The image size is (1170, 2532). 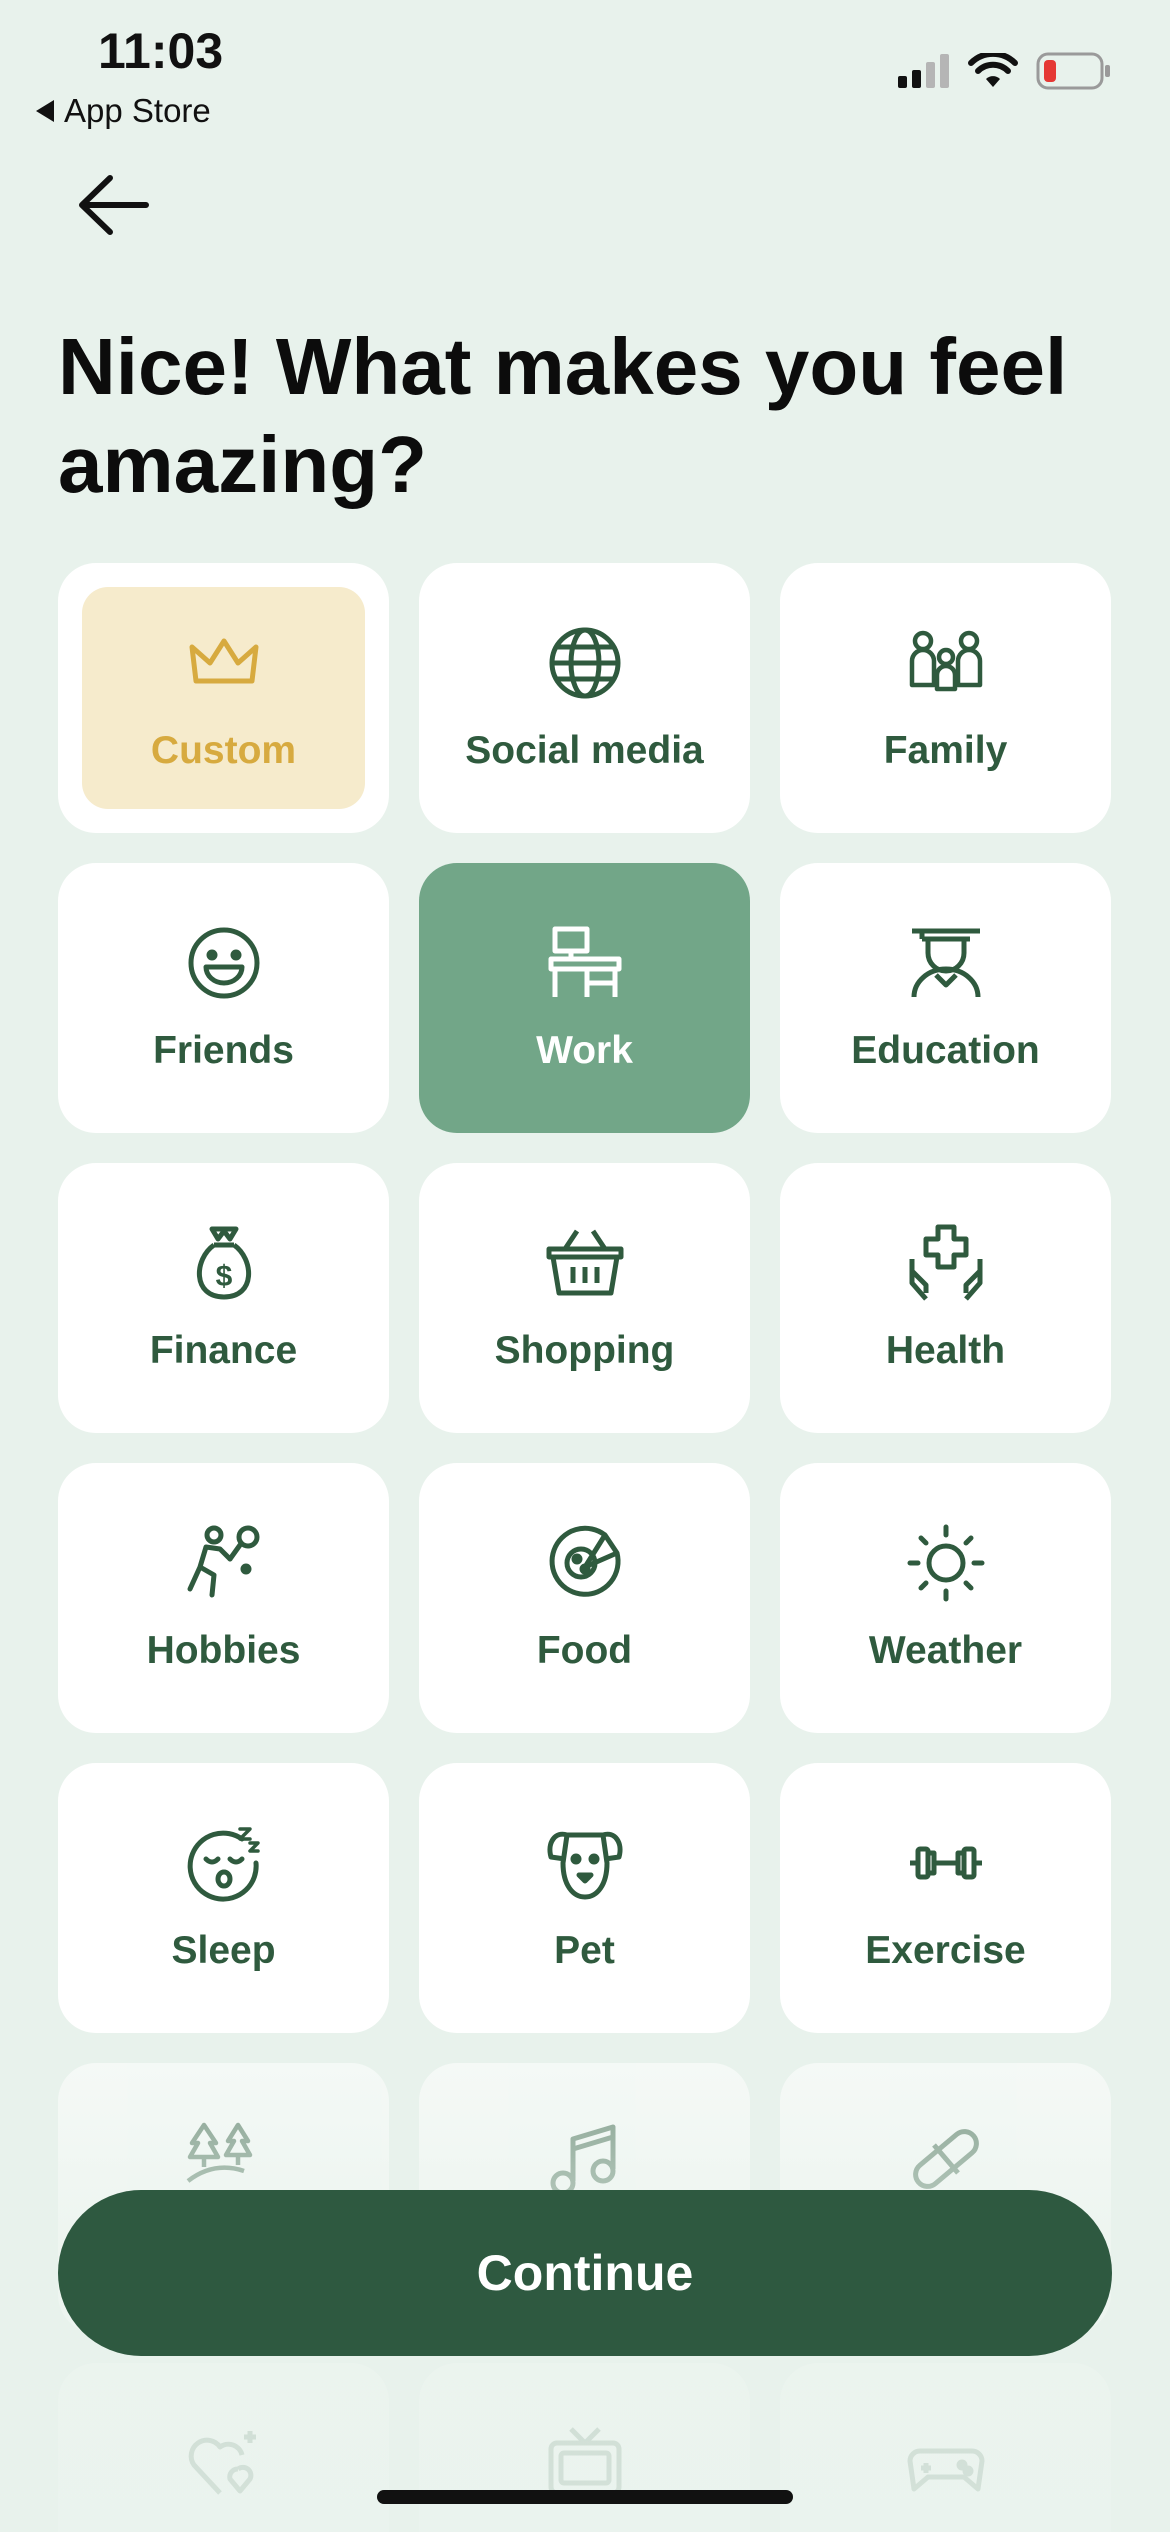 What do you see at coordinates (223, 1650) in the screenshot?
I see `category-label: Hobbies` at bounding box center [223, 1650].